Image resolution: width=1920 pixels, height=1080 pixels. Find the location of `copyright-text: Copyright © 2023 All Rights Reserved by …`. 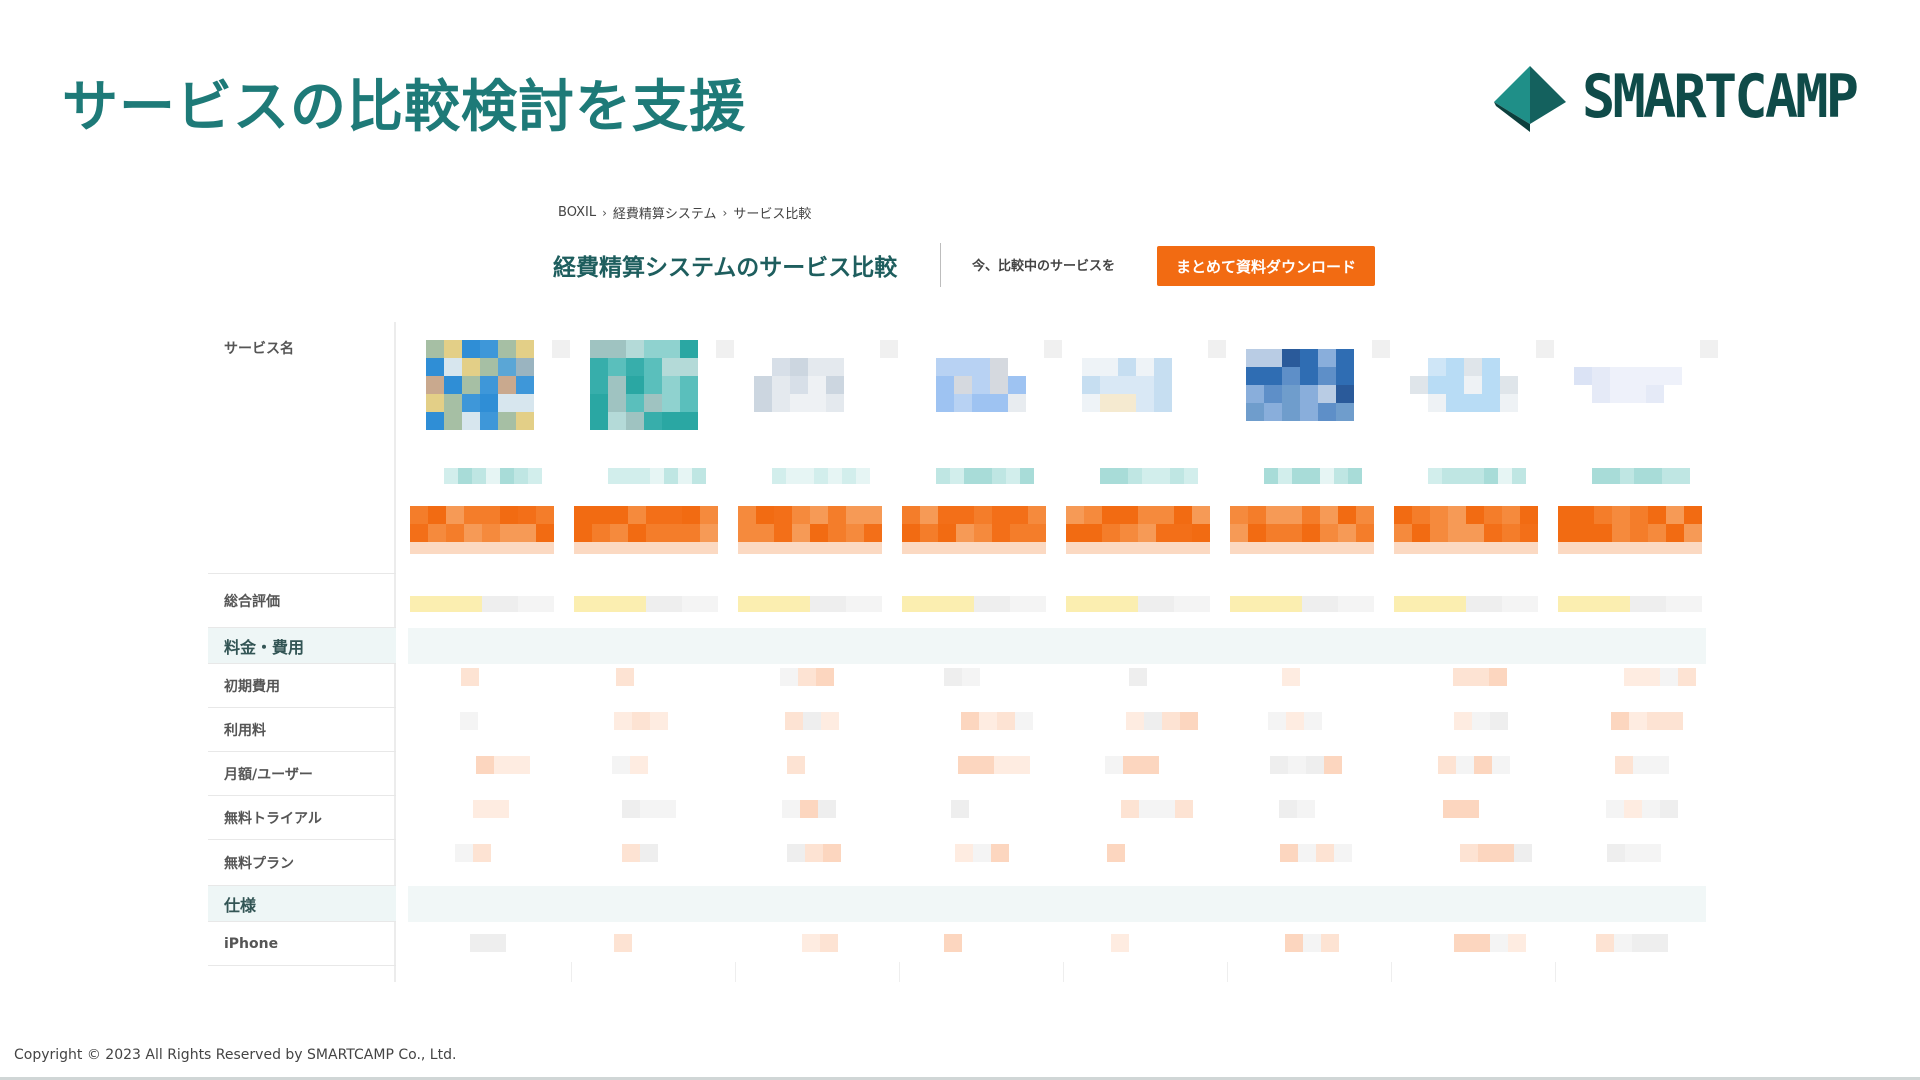

copyright-text: Copyright © 2023 All Rights Reserved by … is located at coordinates (235, 1055).